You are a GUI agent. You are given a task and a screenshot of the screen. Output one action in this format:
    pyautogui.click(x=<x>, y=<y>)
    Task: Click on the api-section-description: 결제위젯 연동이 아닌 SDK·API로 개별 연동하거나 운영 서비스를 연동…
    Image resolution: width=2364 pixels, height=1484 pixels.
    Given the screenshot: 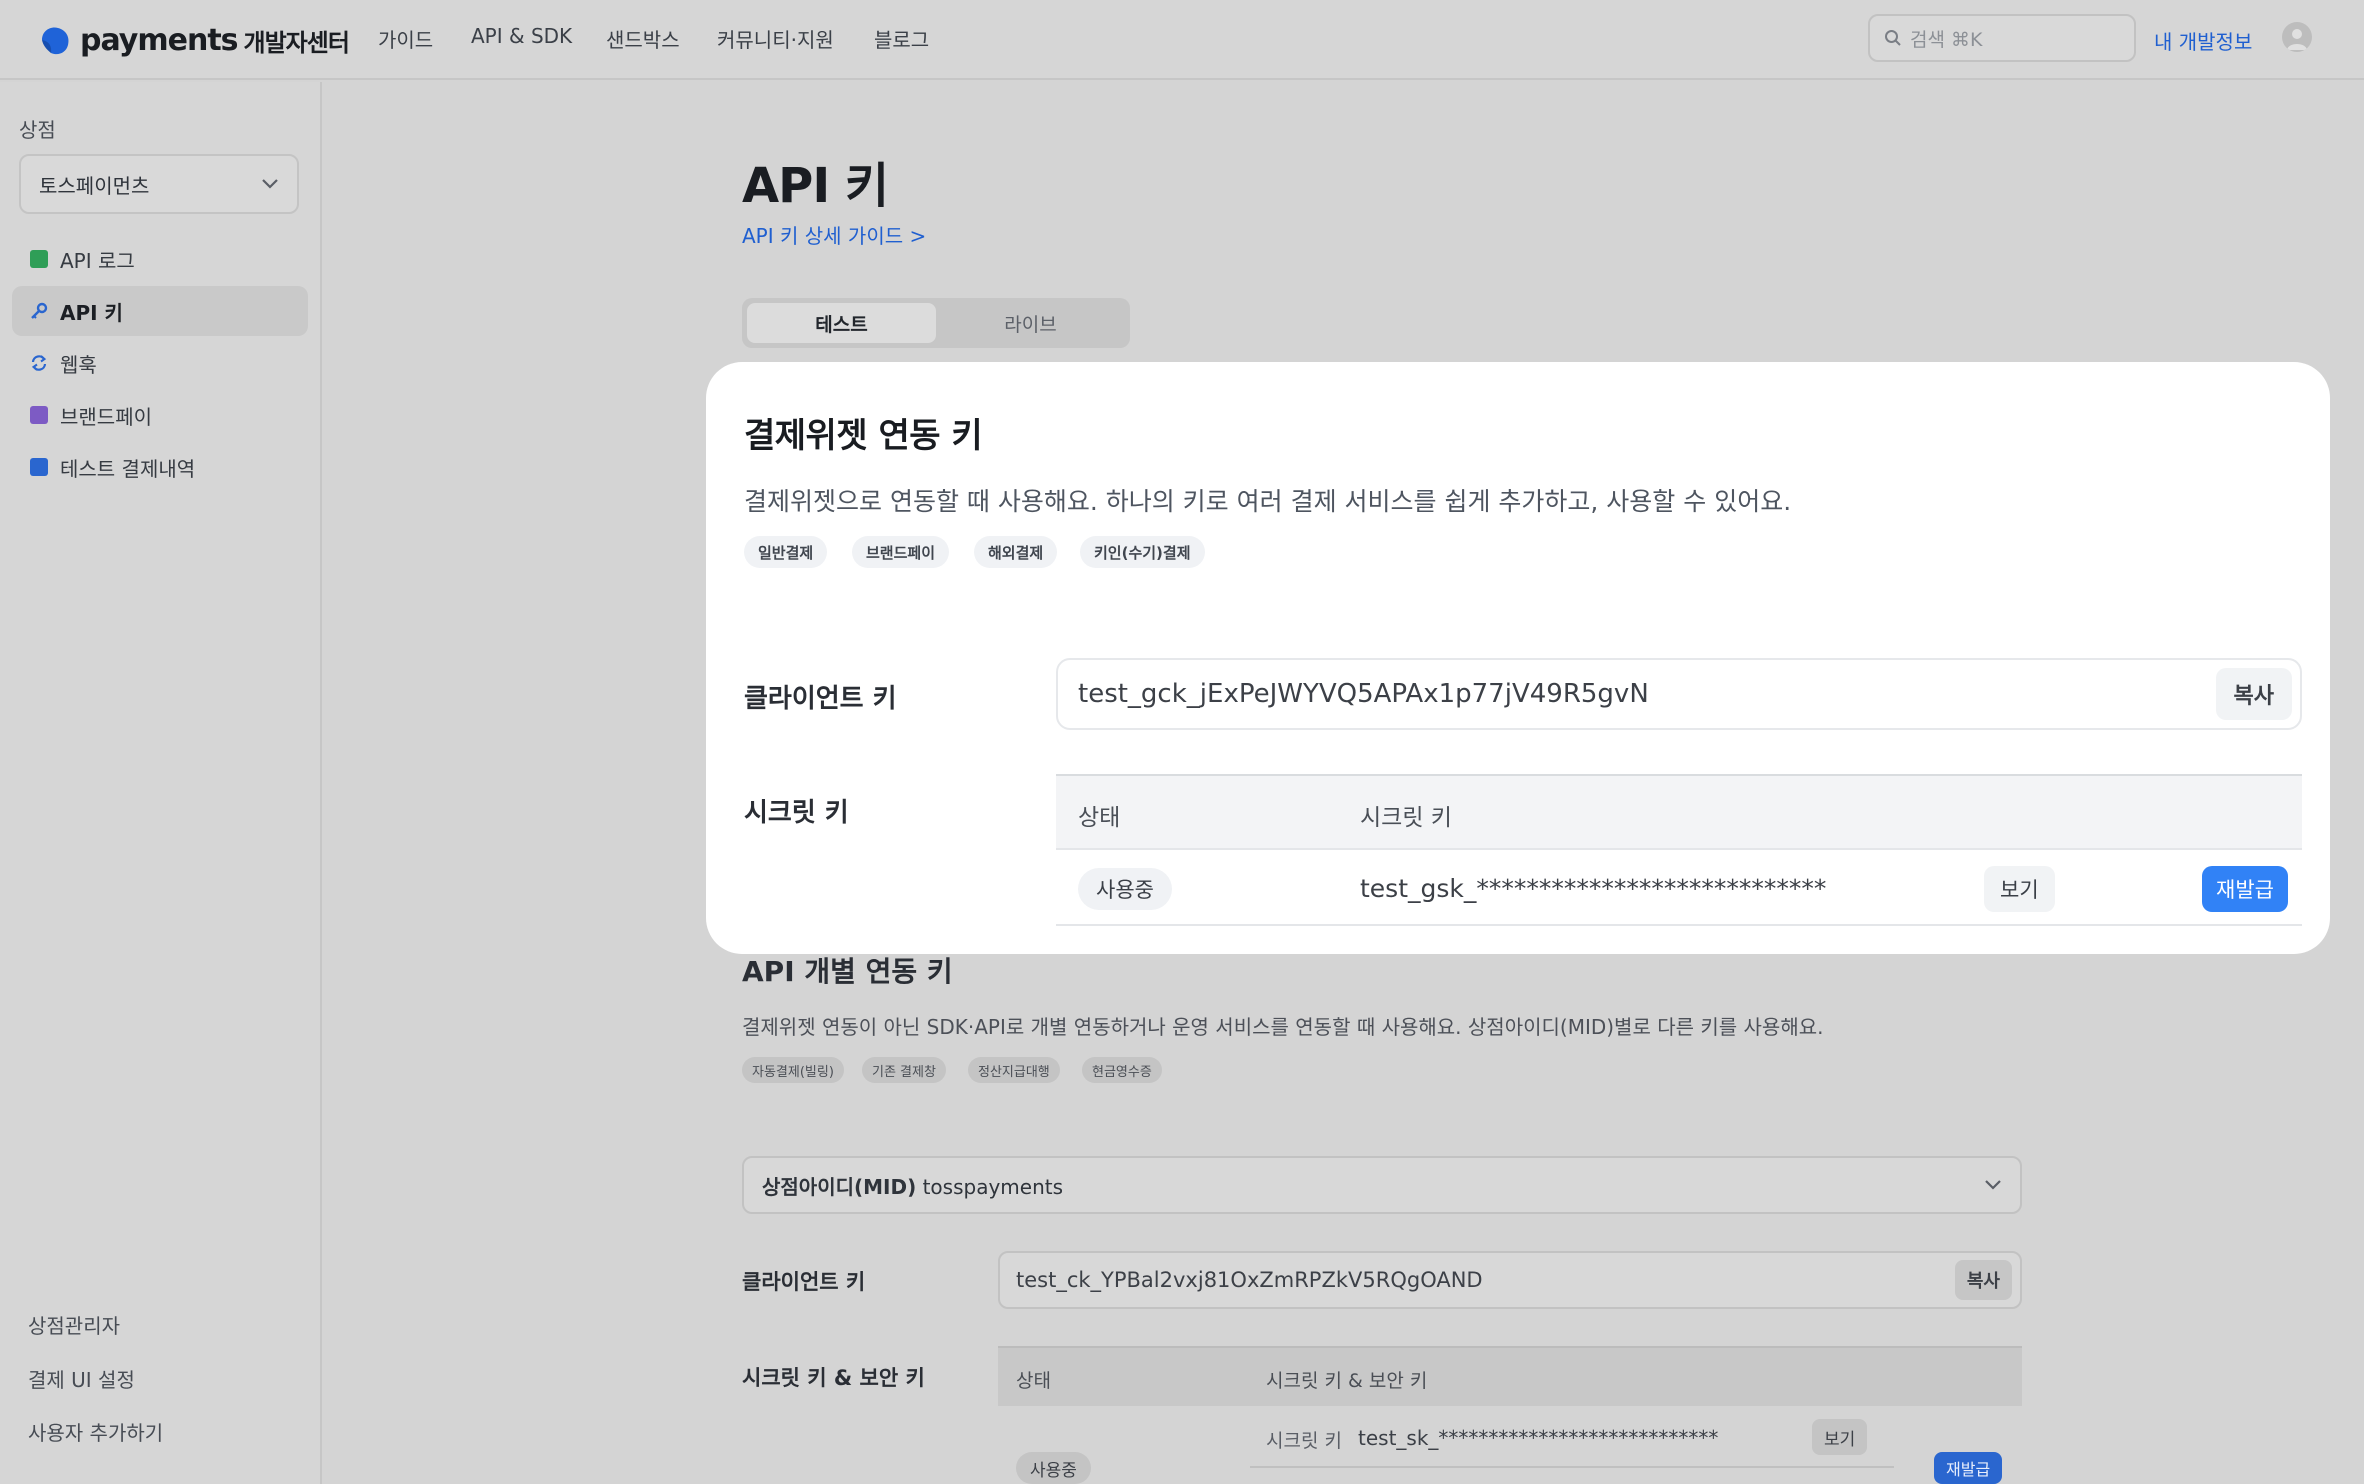 What is the action you would take?
    pyautogui.click(x=1283, y=1027)
    